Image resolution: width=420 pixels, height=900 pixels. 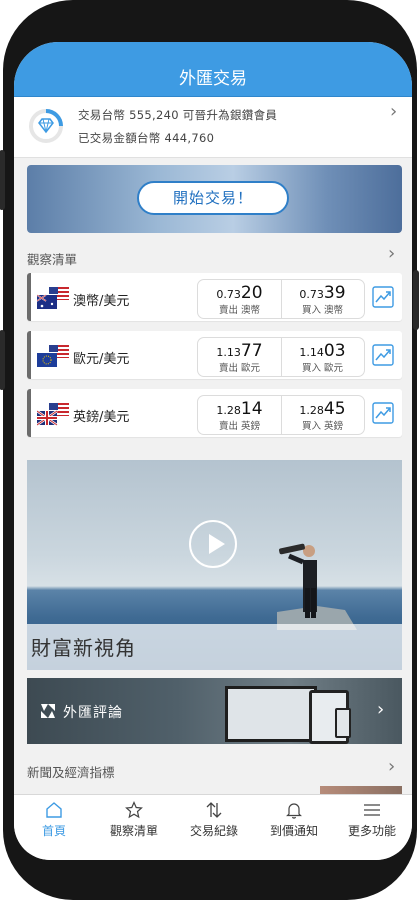 I want to click on tab-trade-history: 交易紀錄, so click(x=214, y=820).